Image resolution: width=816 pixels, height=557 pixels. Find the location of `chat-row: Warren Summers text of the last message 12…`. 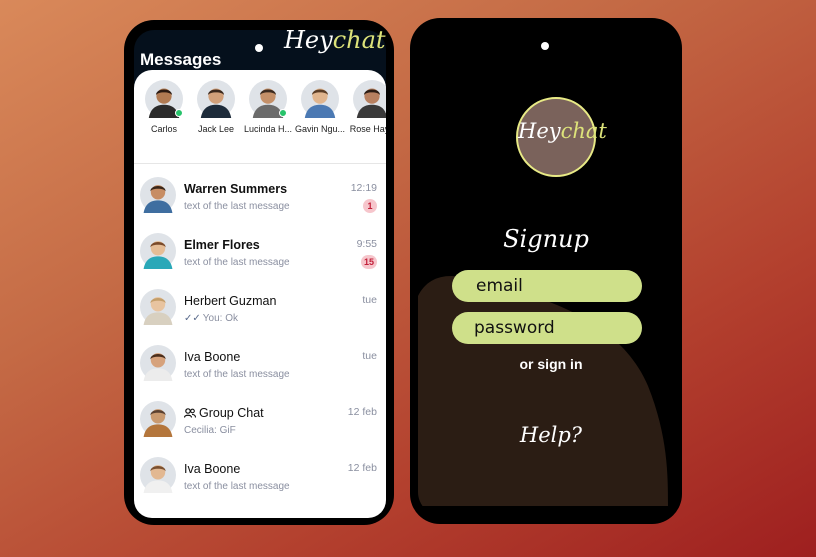

chat-row: Warren Summers text of the last message 12… is located at coordinates (260, 198).